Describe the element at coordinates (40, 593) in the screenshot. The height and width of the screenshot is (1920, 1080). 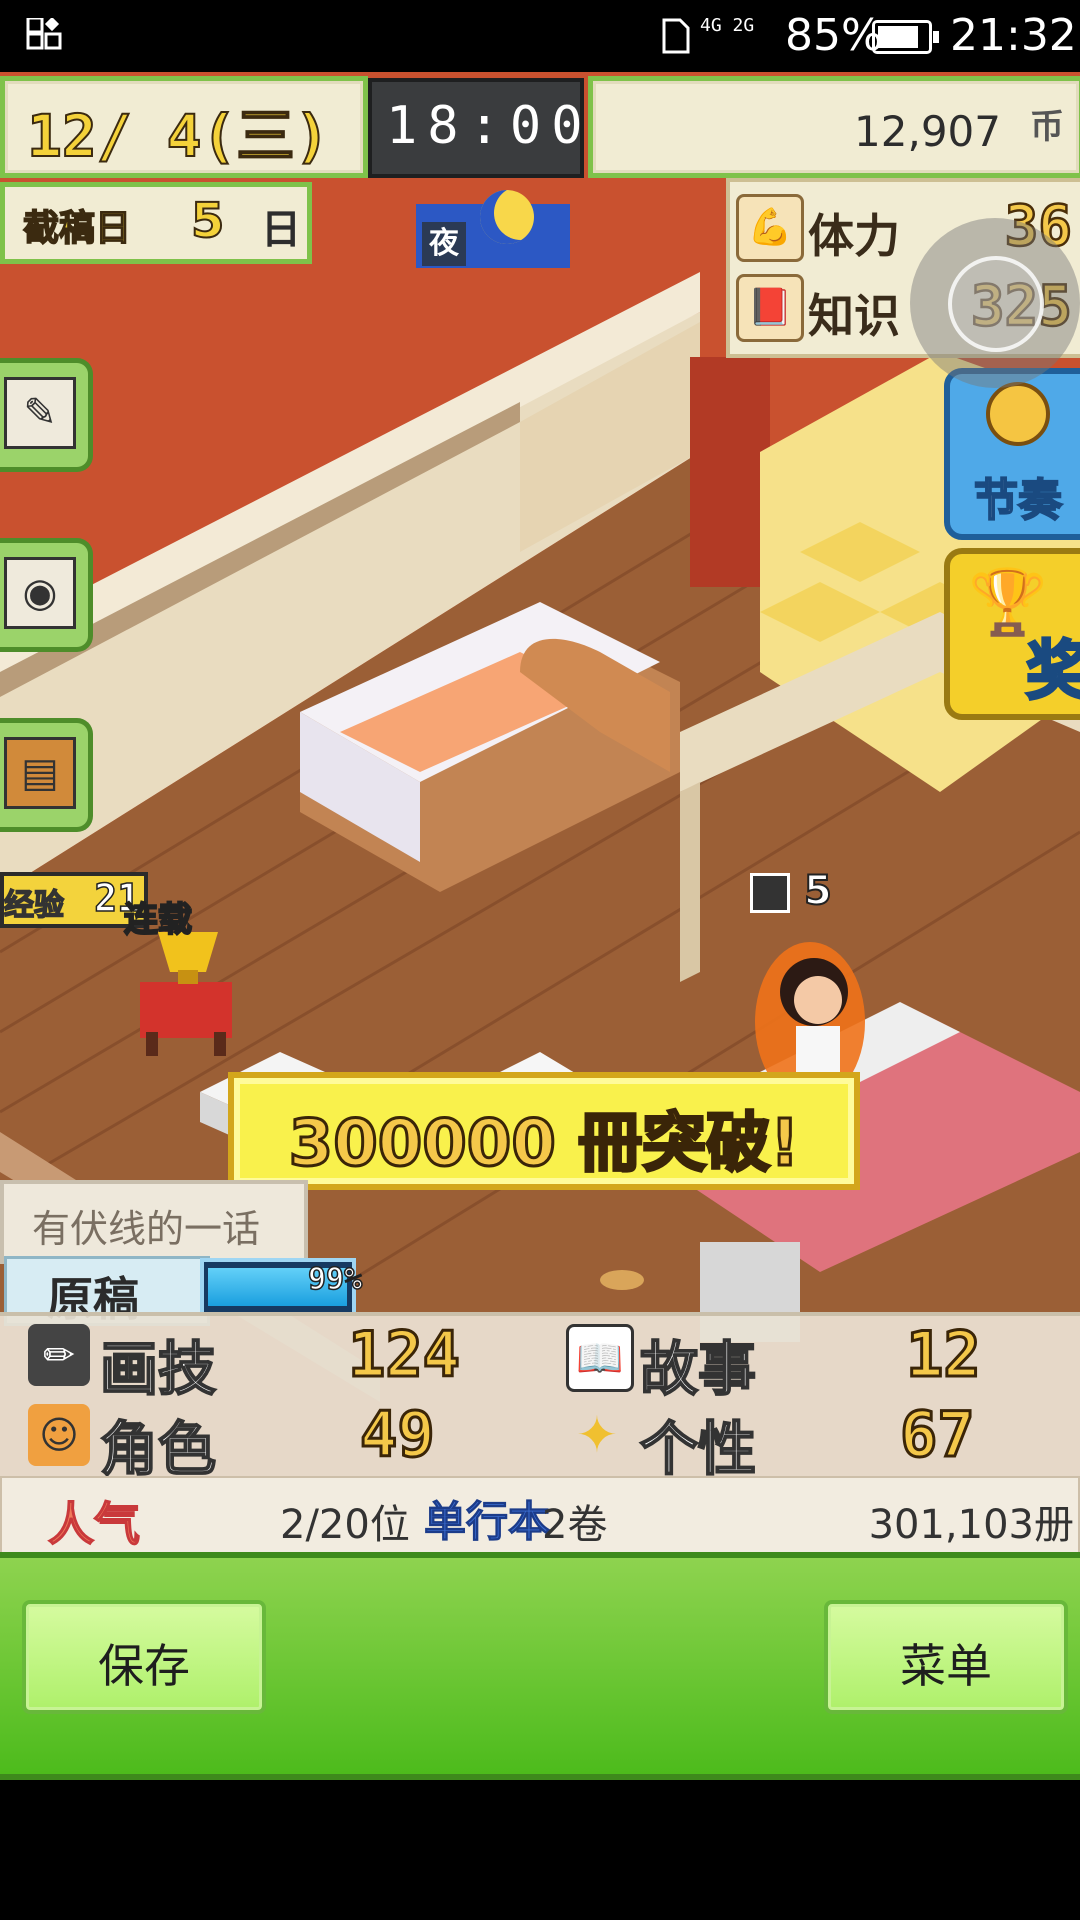
I see `camera-icon: ◉` at that location.